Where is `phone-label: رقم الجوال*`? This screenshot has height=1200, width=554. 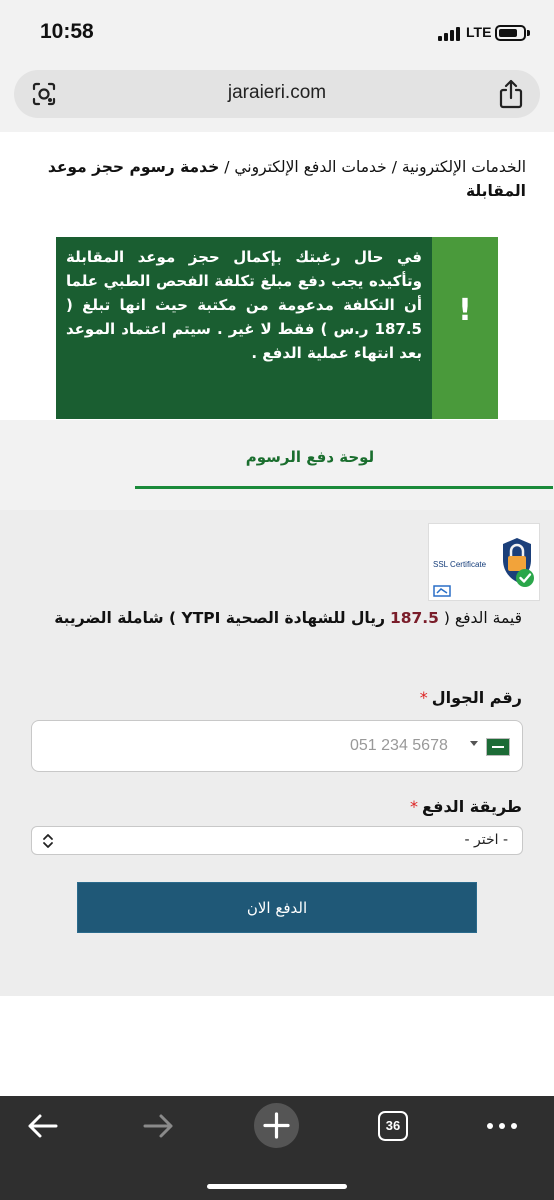 phone-label: رقم الجوال* is located at coordinates (471, 697).